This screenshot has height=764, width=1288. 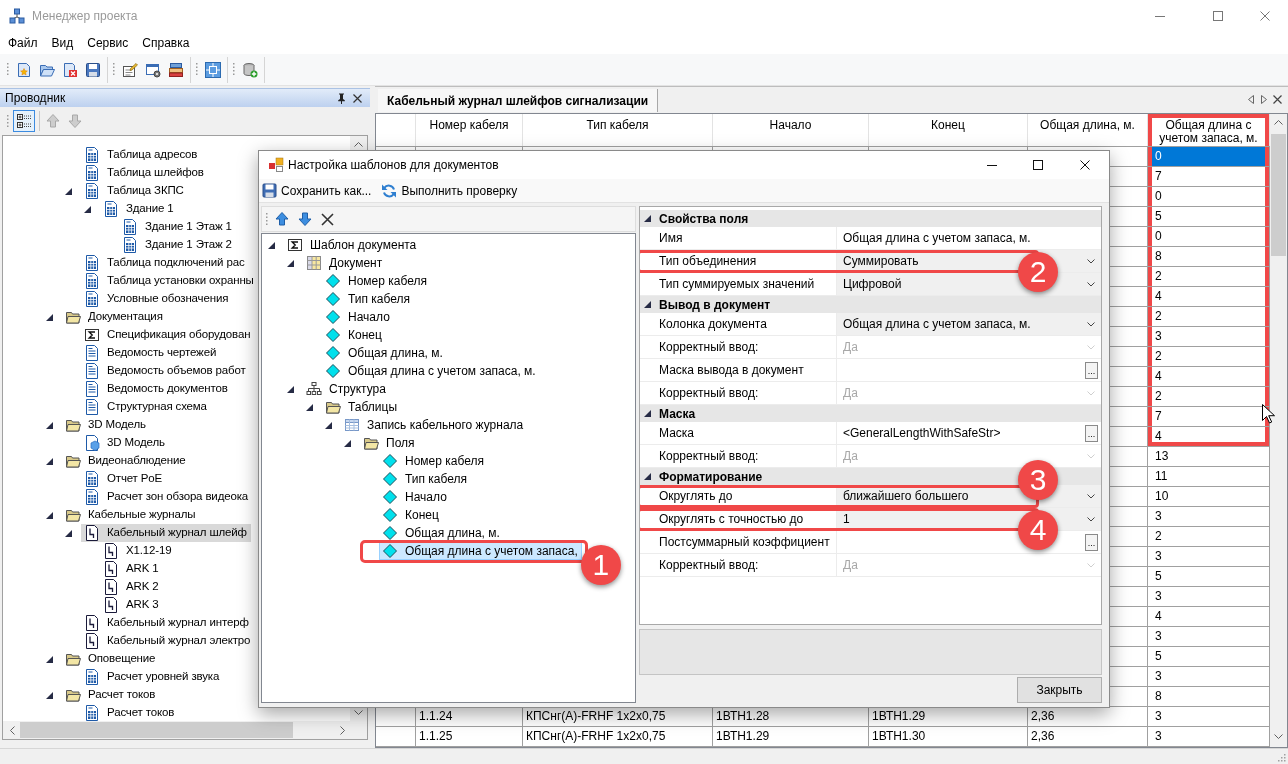 What do you see at coordinates (870, 413) in the screenshot?
I see `category-header: Маска` at bounding box center [870, 413].